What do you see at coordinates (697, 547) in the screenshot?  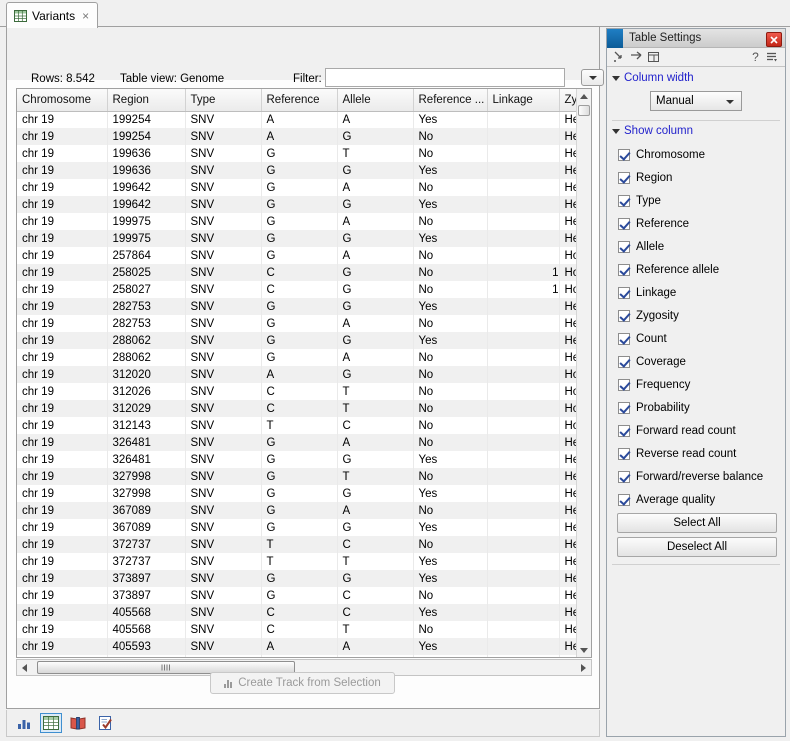 I see `deselect-all-button: Deselect All` at bounding box center [697, 547].